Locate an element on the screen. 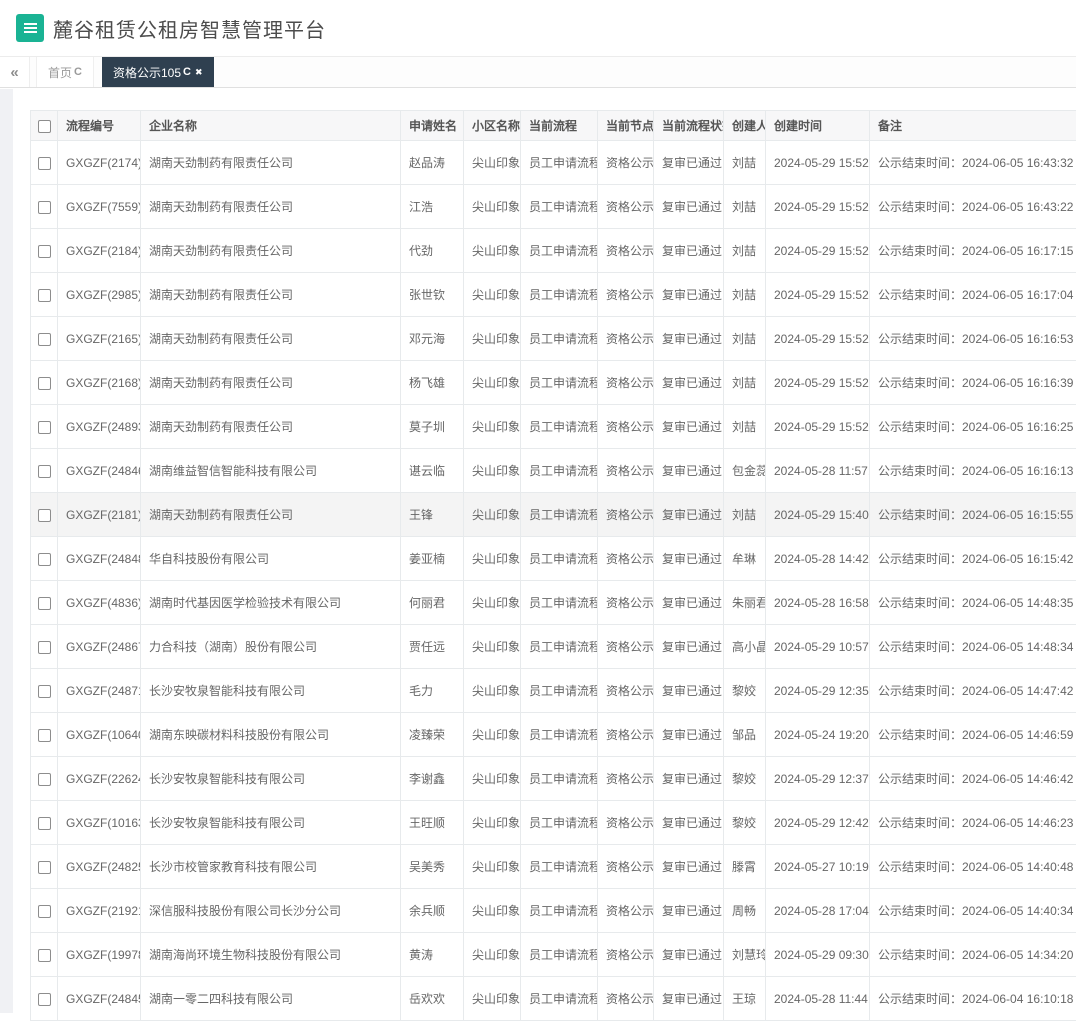 Image resolution: width=1076 pixels, height=1021 pixels. cell-created-time: 2024-05-28 16:58:18 is located at coordinates (818, 603).